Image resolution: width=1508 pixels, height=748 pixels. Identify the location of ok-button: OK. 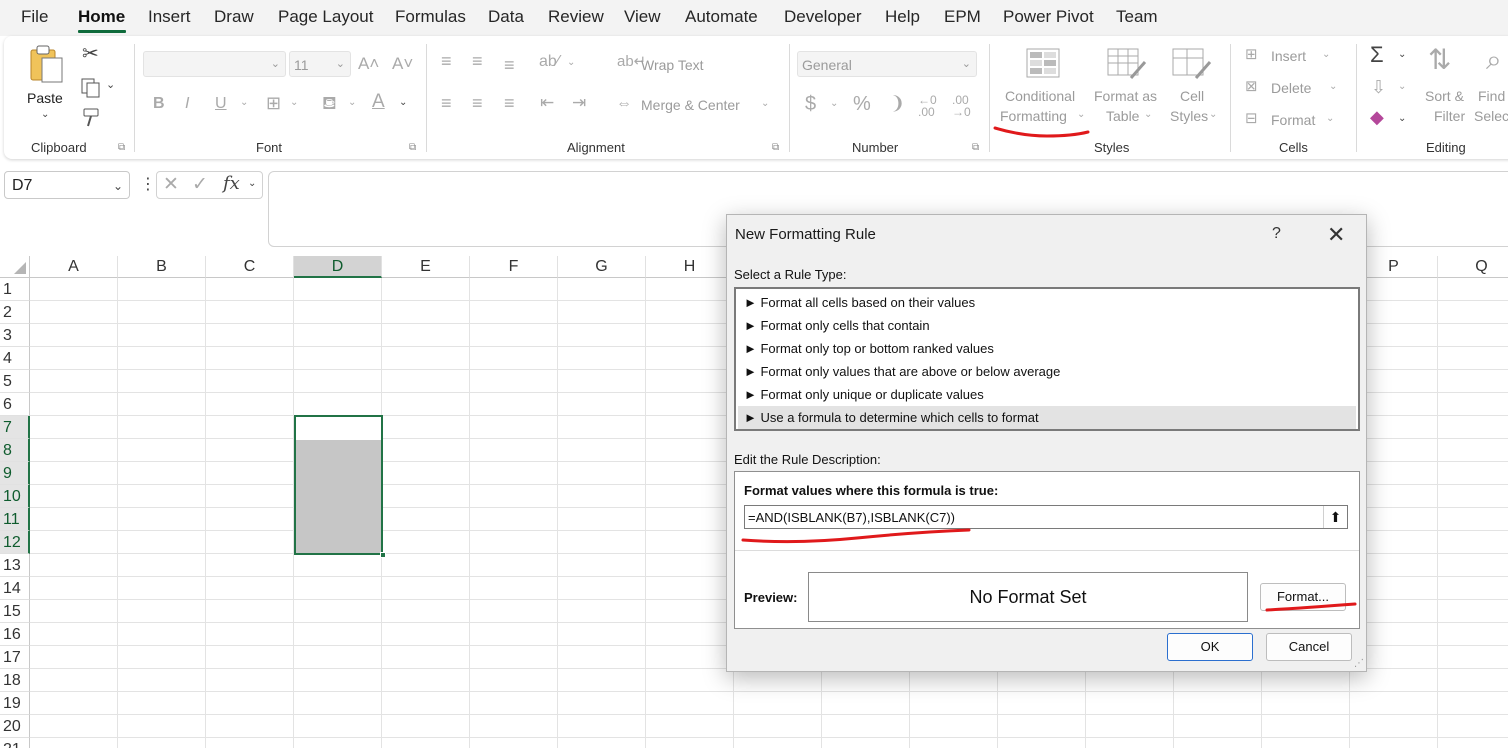
(1210, 647).